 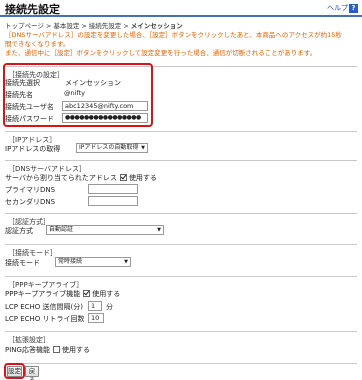 What do you see at coordinates (87, 293) in the screenshot?
I see `ppp-keepalive-checkbox` at bounding box center [87, 293].